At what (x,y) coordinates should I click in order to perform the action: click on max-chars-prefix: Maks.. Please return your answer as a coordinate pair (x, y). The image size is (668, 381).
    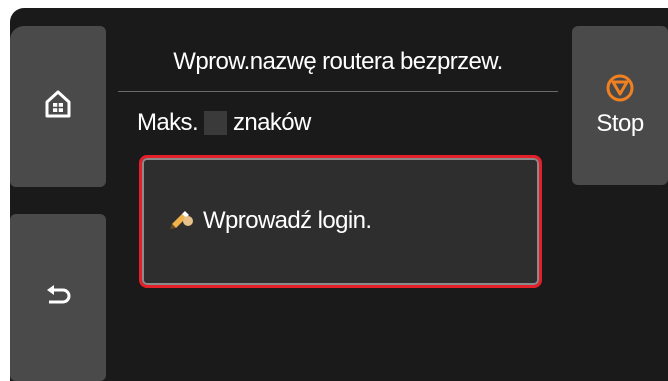
    Looking at the image, I should click on (168, 122).